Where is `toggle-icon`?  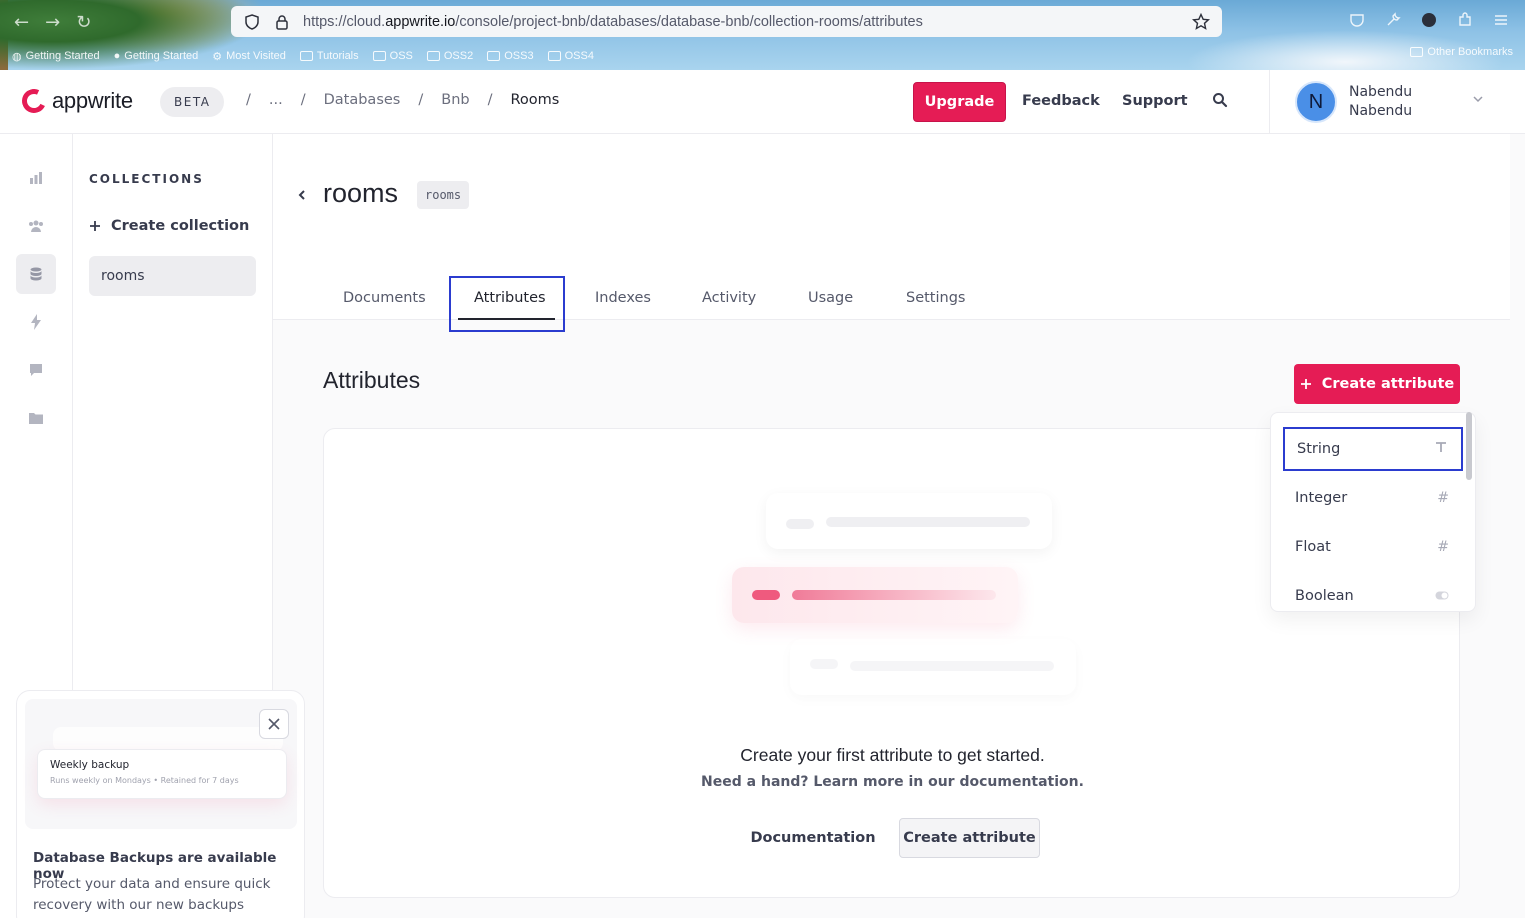
toggle-icon is located at coordinates (1442, 596).